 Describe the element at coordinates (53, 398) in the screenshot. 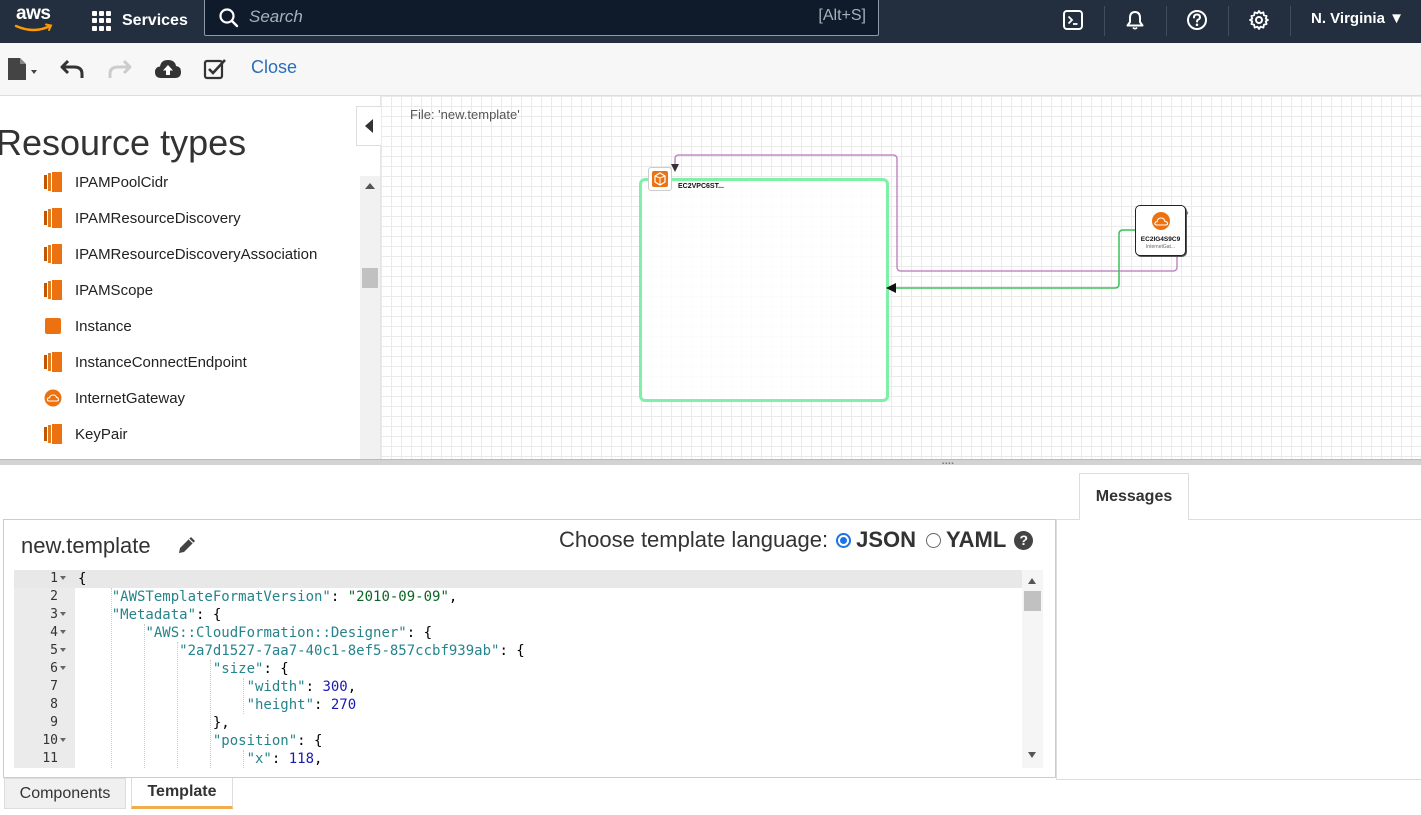

I see `cloud-circle-icon` at that location.